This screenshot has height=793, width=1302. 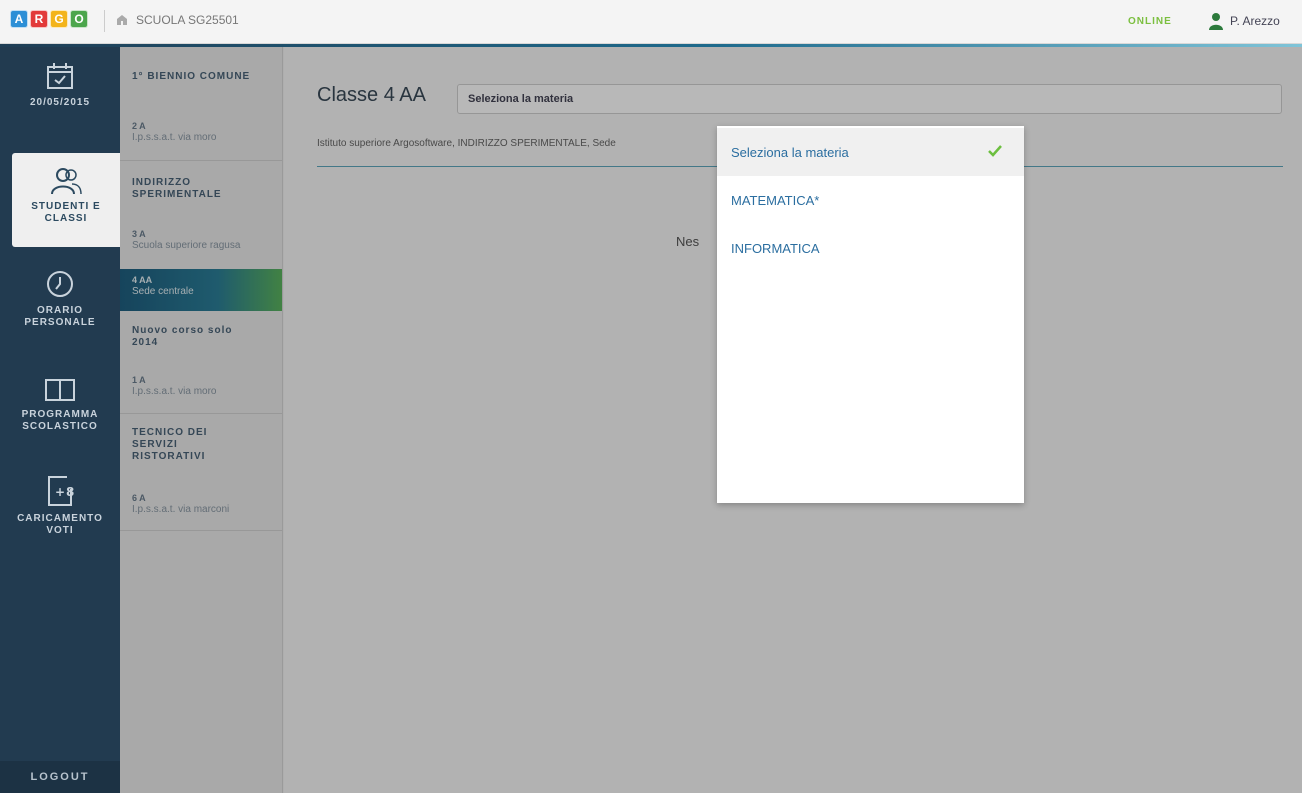 I want to click on nav-label-programma: PROGRAMMA SCOLASTICO, so click(x=60, y=420).